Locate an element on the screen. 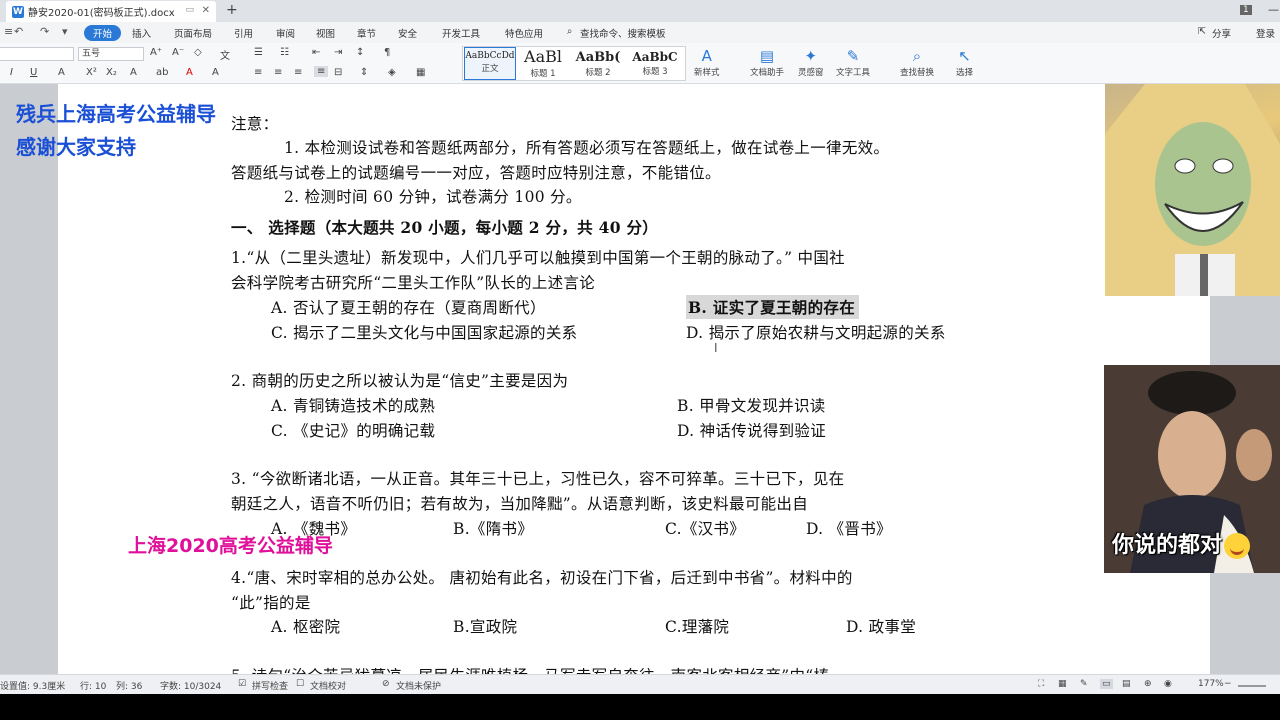 Image resolution: width=1280 pixels, height=720 pixels. notice-line-1: 1. 本检测设试卷和答题纸两部分，所有答题必须写在答题纸上，做在试卷上一律无效。 is located at coordinates (587, 148).